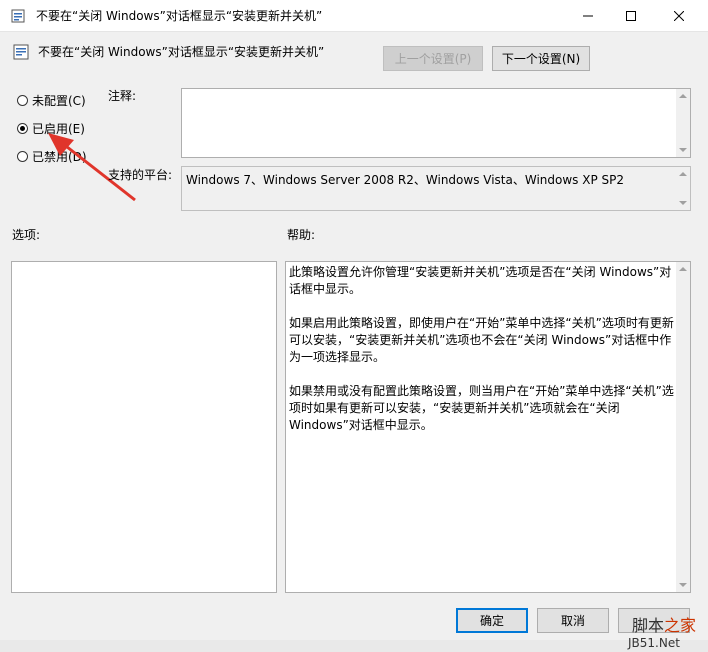  I want to click on cancel-button: 取消, so click(573, 620).